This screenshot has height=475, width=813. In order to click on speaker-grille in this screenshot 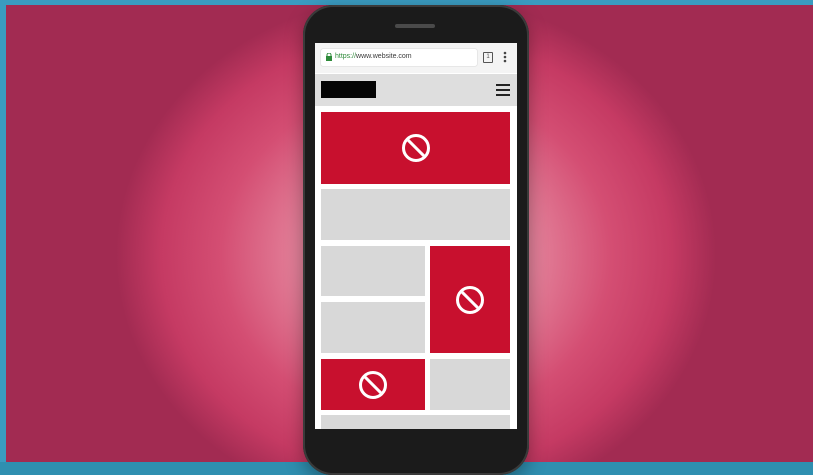, I will do `click(415, 26)`.